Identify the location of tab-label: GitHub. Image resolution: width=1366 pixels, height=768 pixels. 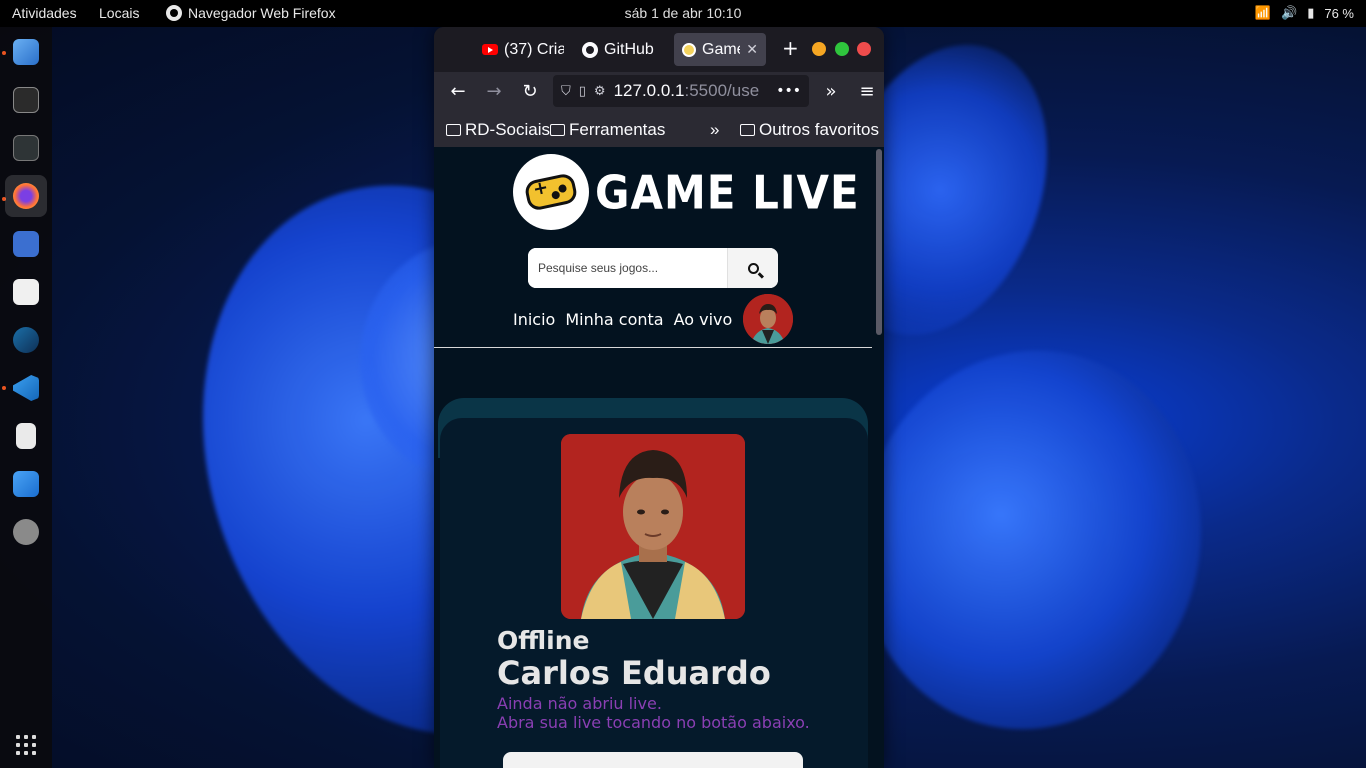
(629, 49).